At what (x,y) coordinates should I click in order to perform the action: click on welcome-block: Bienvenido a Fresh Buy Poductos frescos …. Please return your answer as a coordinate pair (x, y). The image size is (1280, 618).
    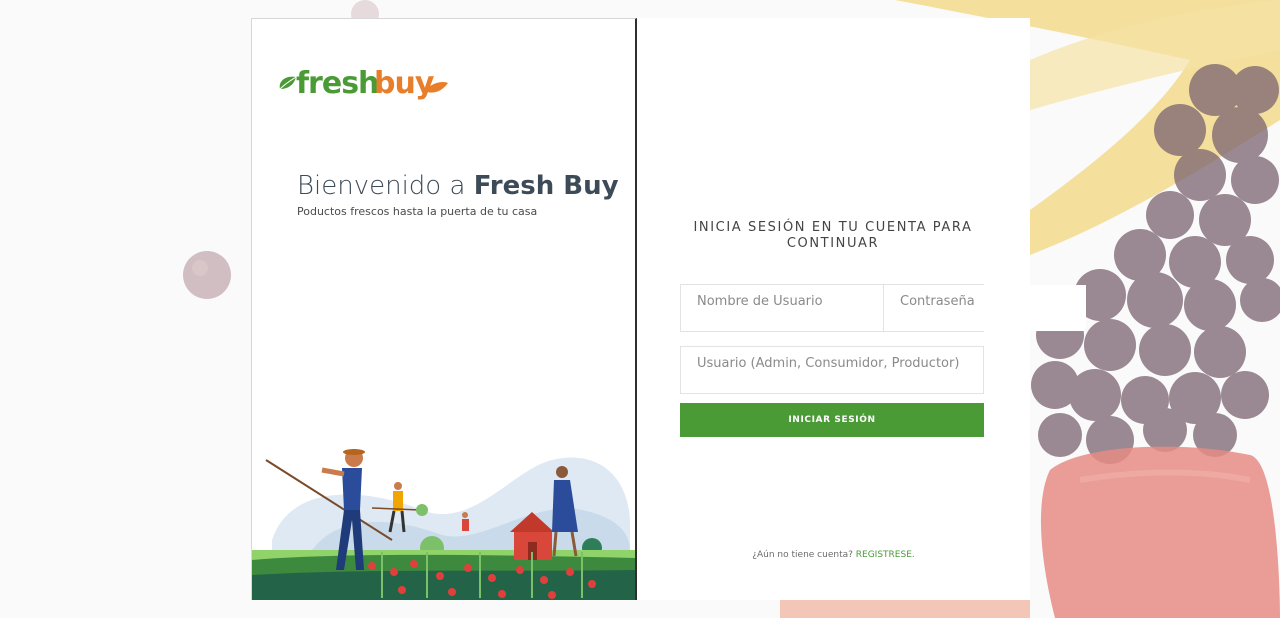
    Looking at the image, I should click on (462, 194).